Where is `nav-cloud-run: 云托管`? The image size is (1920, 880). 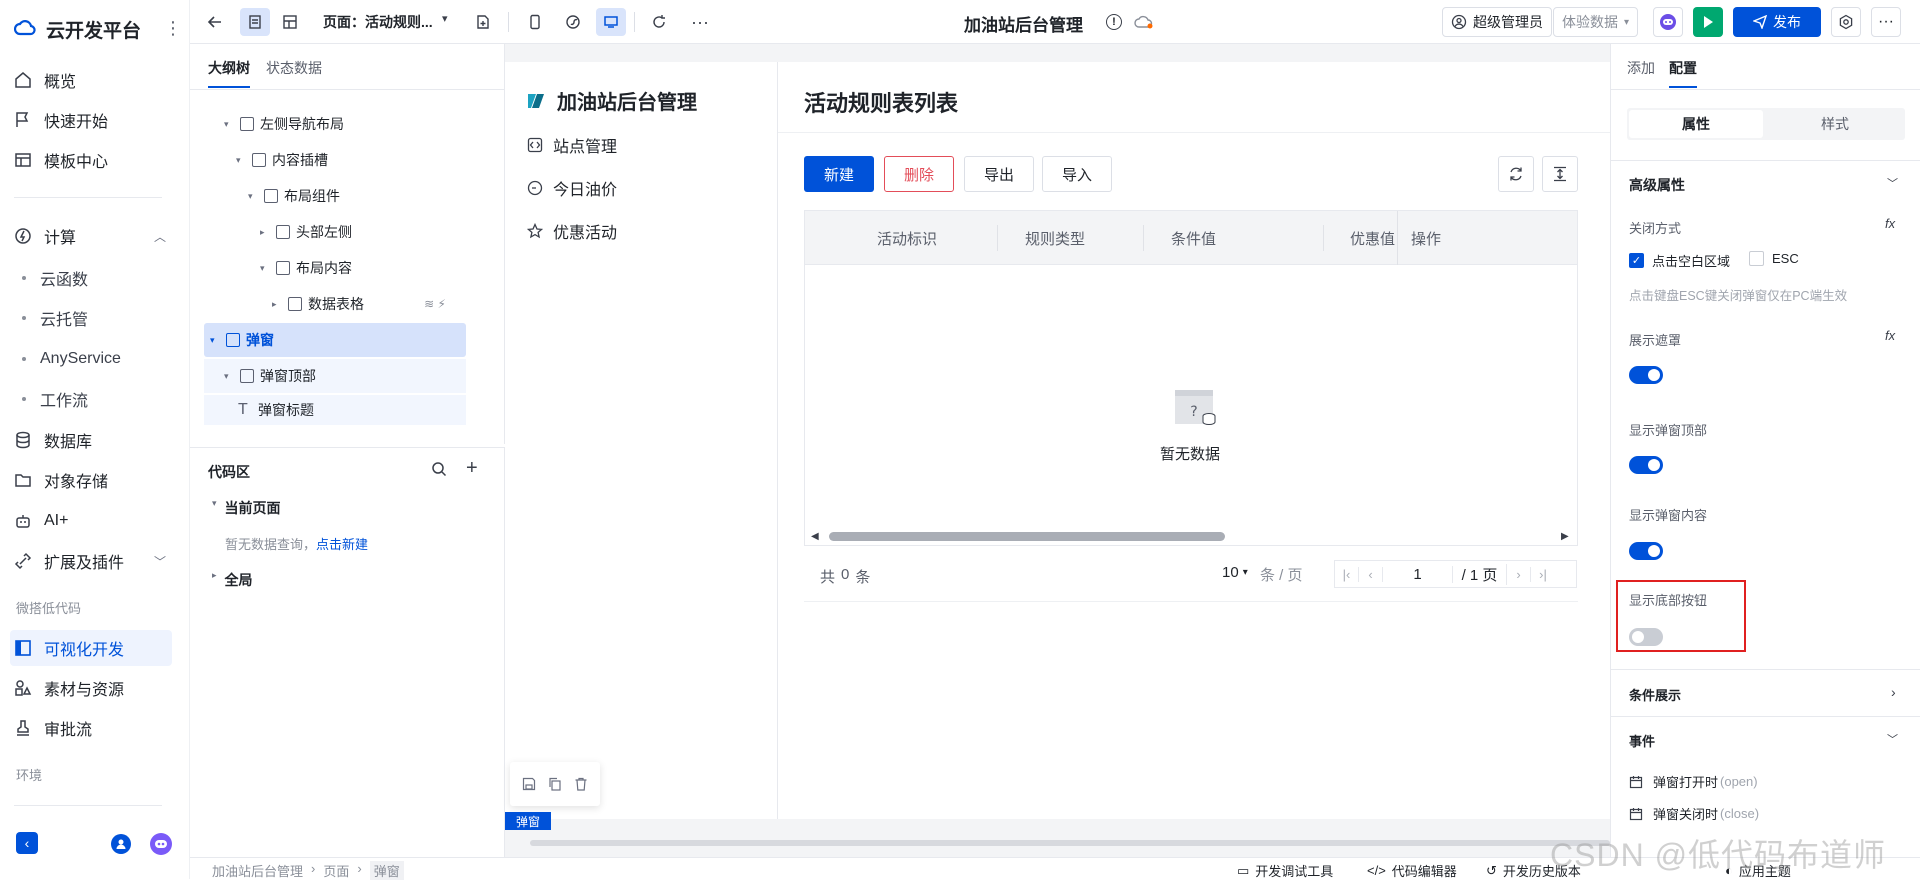
nav-cloud-run: 云托管 is located at coordinates (55, 318).